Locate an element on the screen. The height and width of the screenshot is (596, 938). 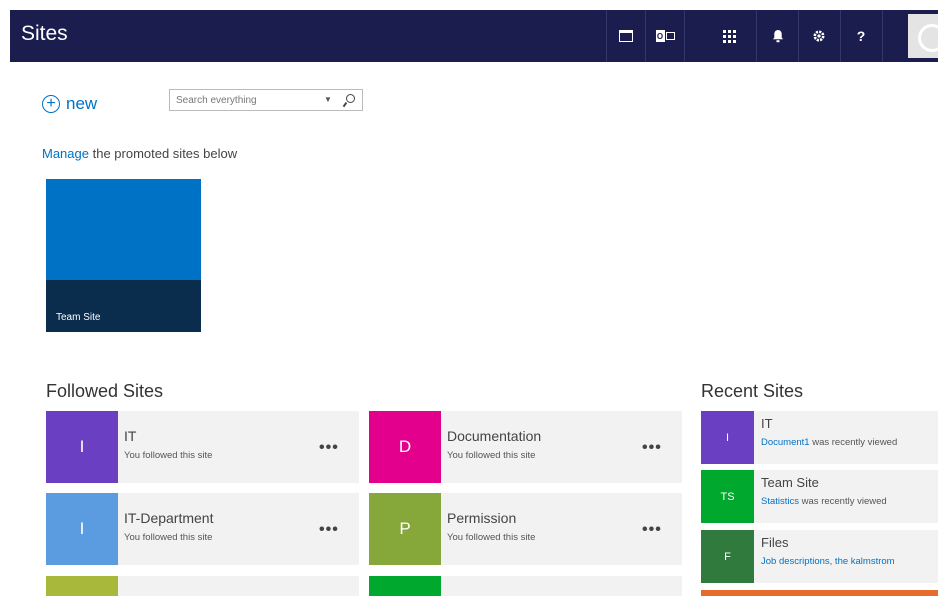
document-link: Statistics is located at coordinates (780, 501).